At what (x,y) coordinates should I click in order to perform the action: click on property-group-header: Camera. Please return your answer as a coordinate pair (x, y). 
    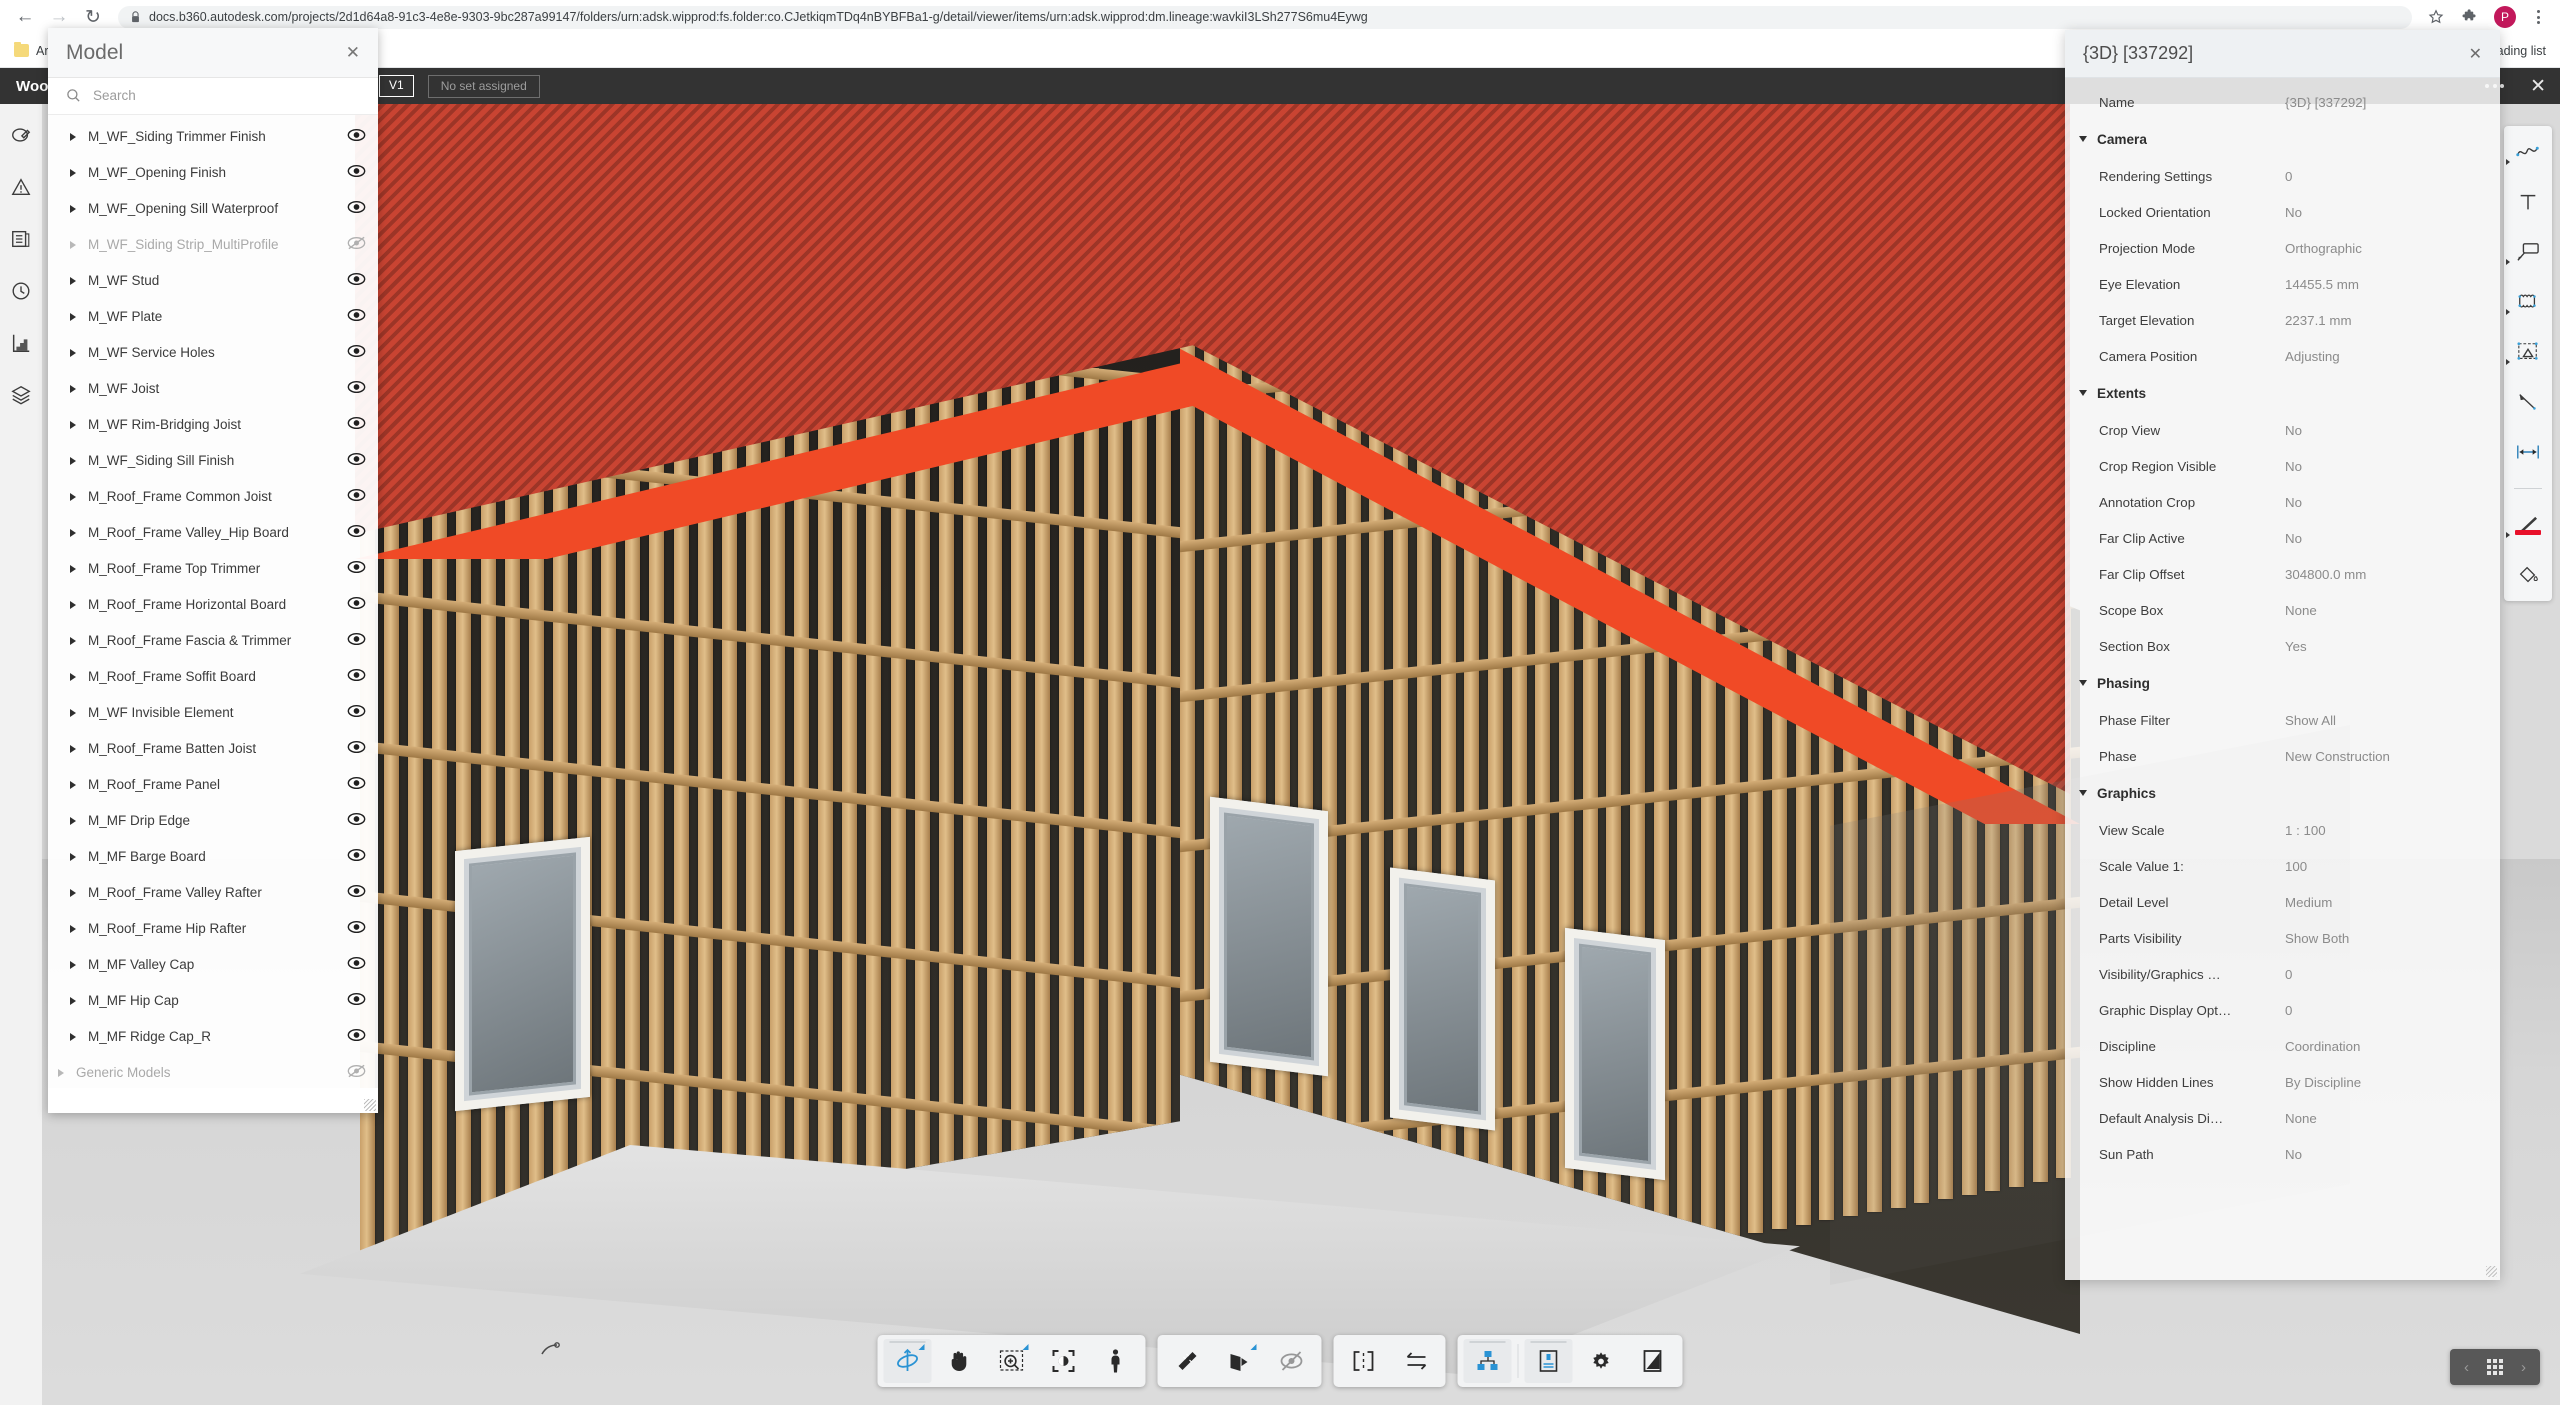
    Looking at the image, I should click on (2282, 139).